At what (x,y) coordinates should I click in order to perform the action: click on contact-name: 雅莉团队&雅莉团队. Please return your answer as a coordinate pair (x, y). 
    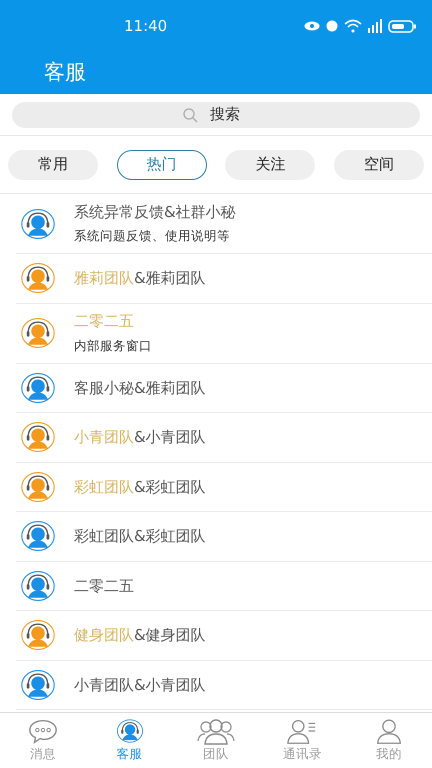
    Looking at the image, I should click on (140, 278).